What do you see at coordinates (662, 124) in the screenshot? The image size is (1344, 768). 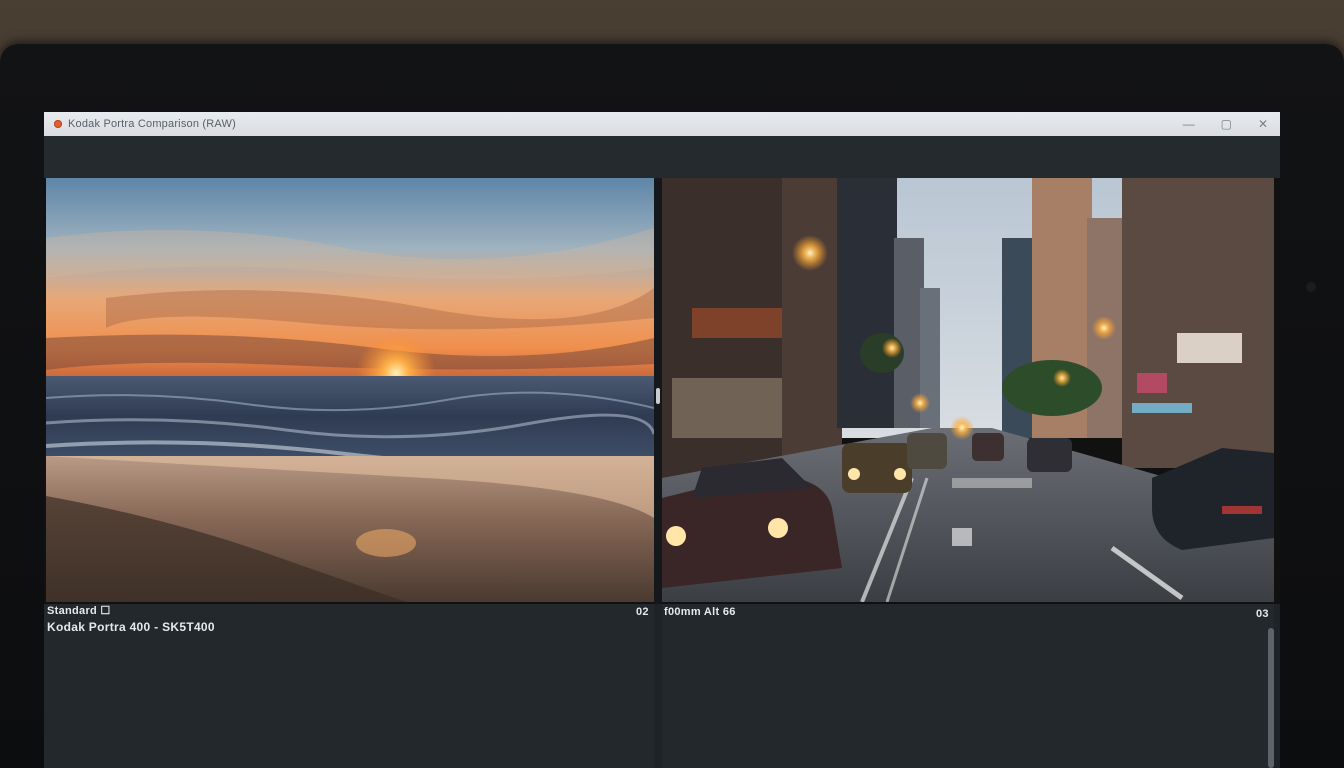 I see `title-bar: Kodak Portra Comparison (RAW) — ▢ ✕` at bounding box center [662, 124].